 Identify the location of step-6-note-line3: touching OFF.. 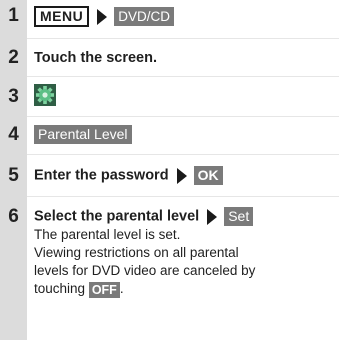
(185, 289).